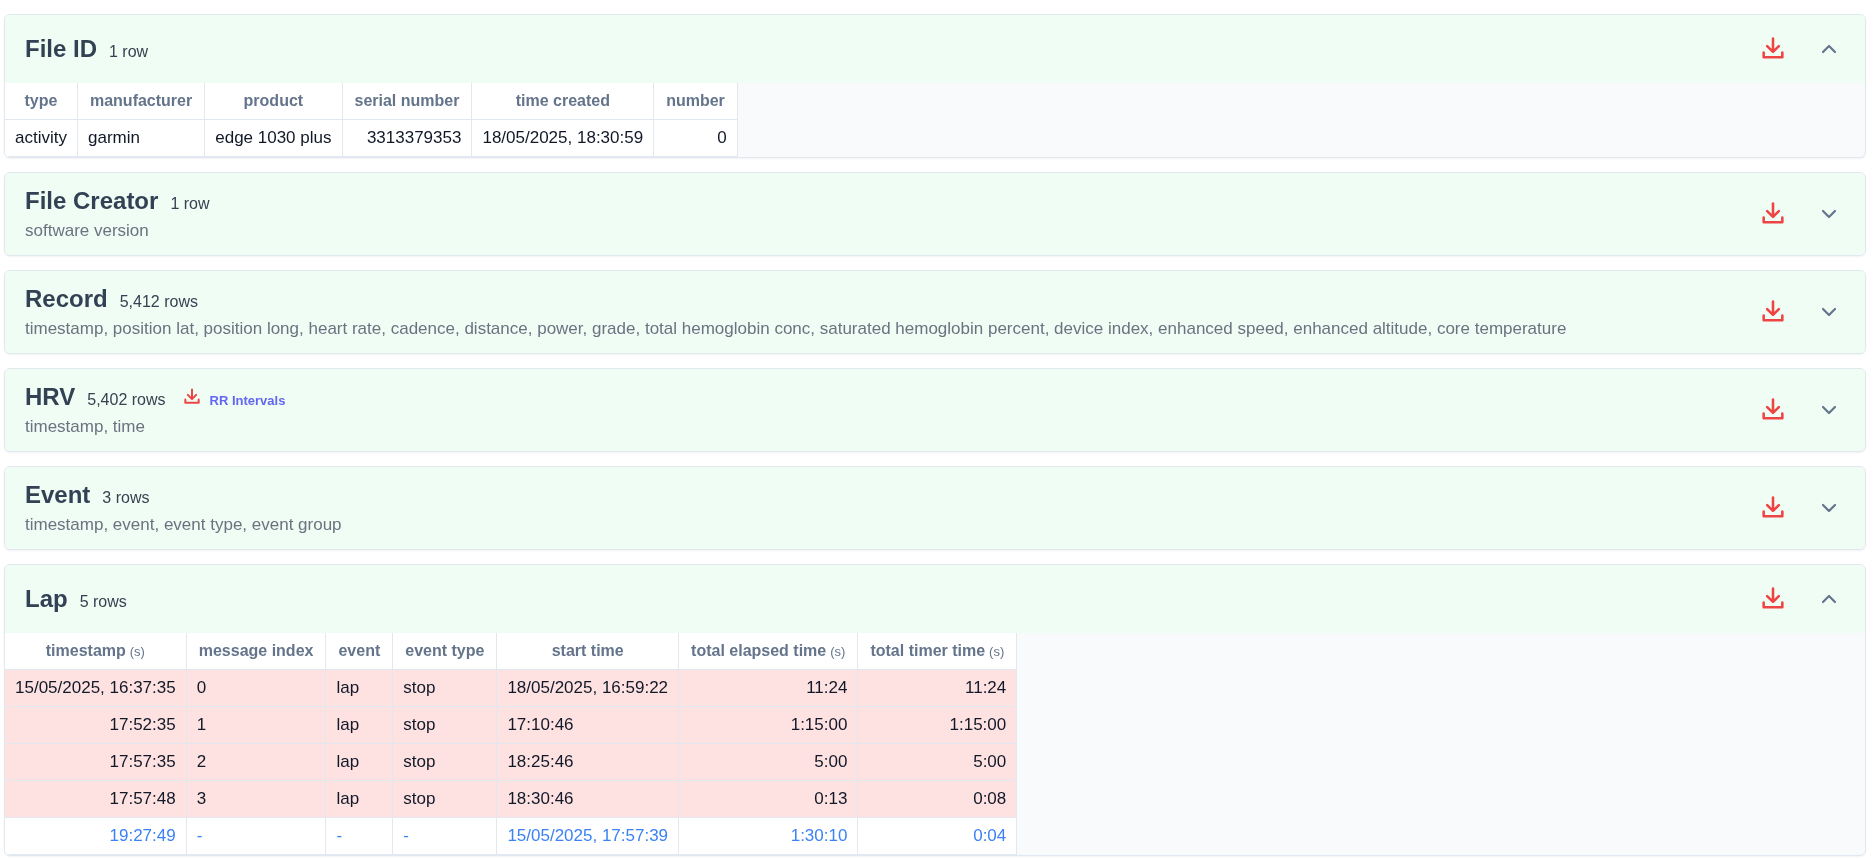  Describe the element at coordinates (768, 799) in the screenshot. I see `table-cell: 0:13` at that location.